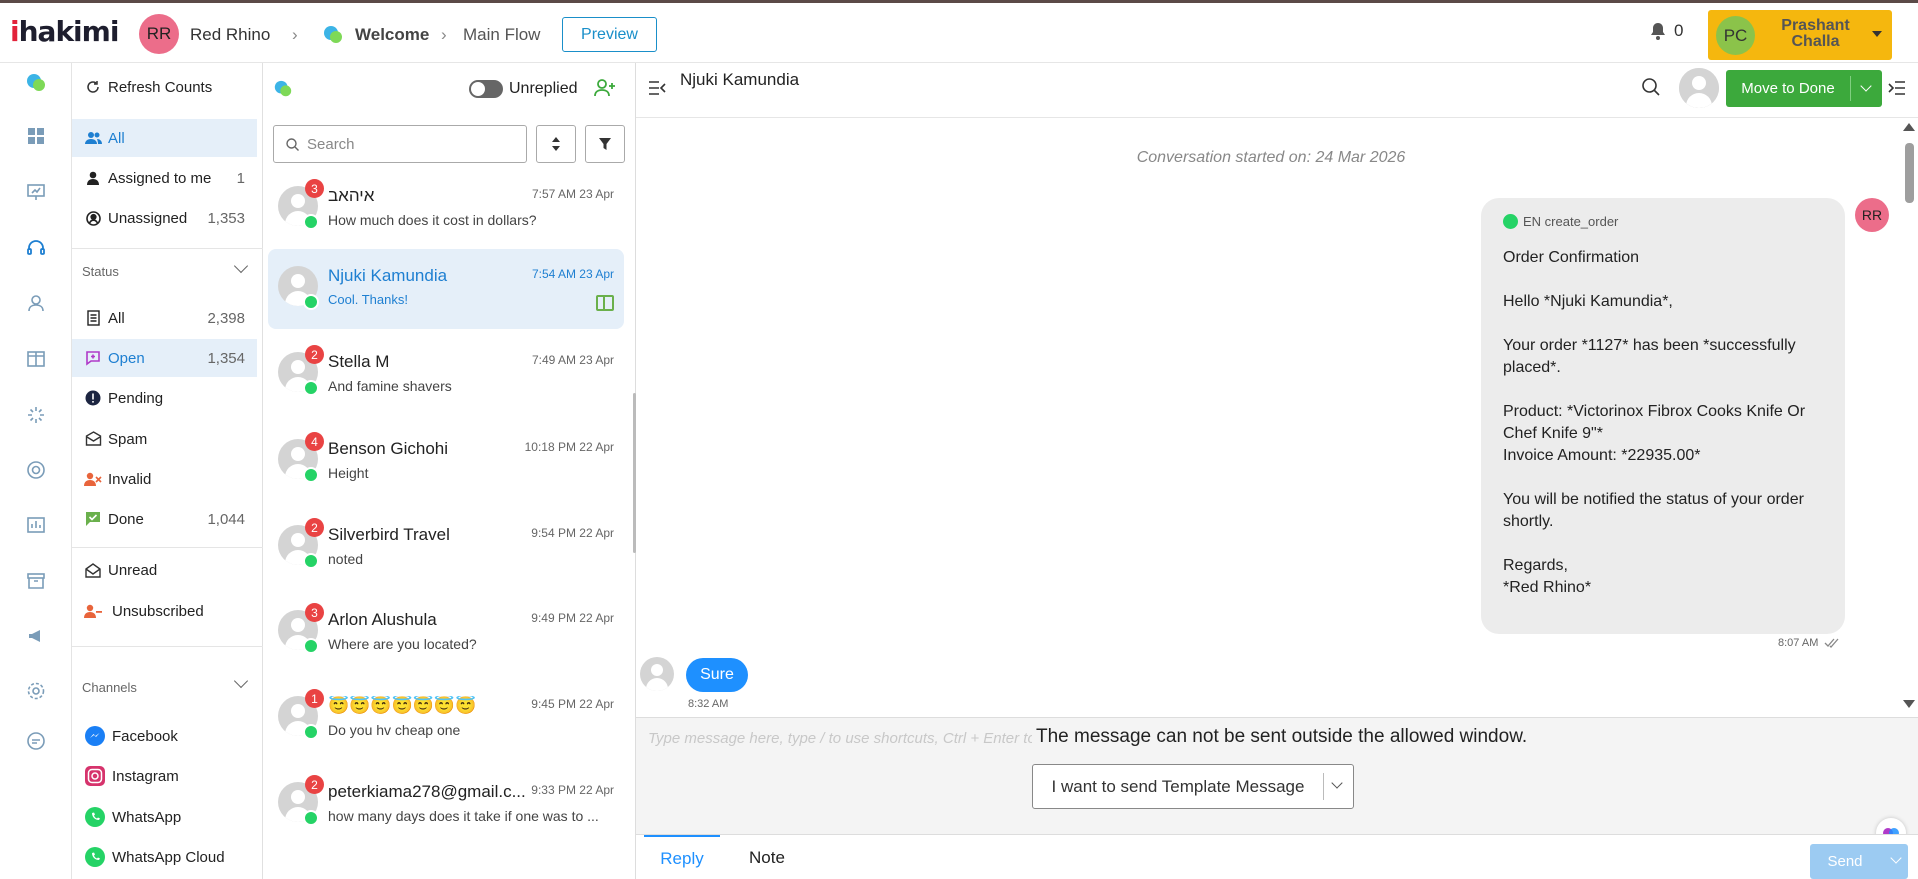  I want to click on channel-whatsapp: WhatsApp, so click(164, 817).